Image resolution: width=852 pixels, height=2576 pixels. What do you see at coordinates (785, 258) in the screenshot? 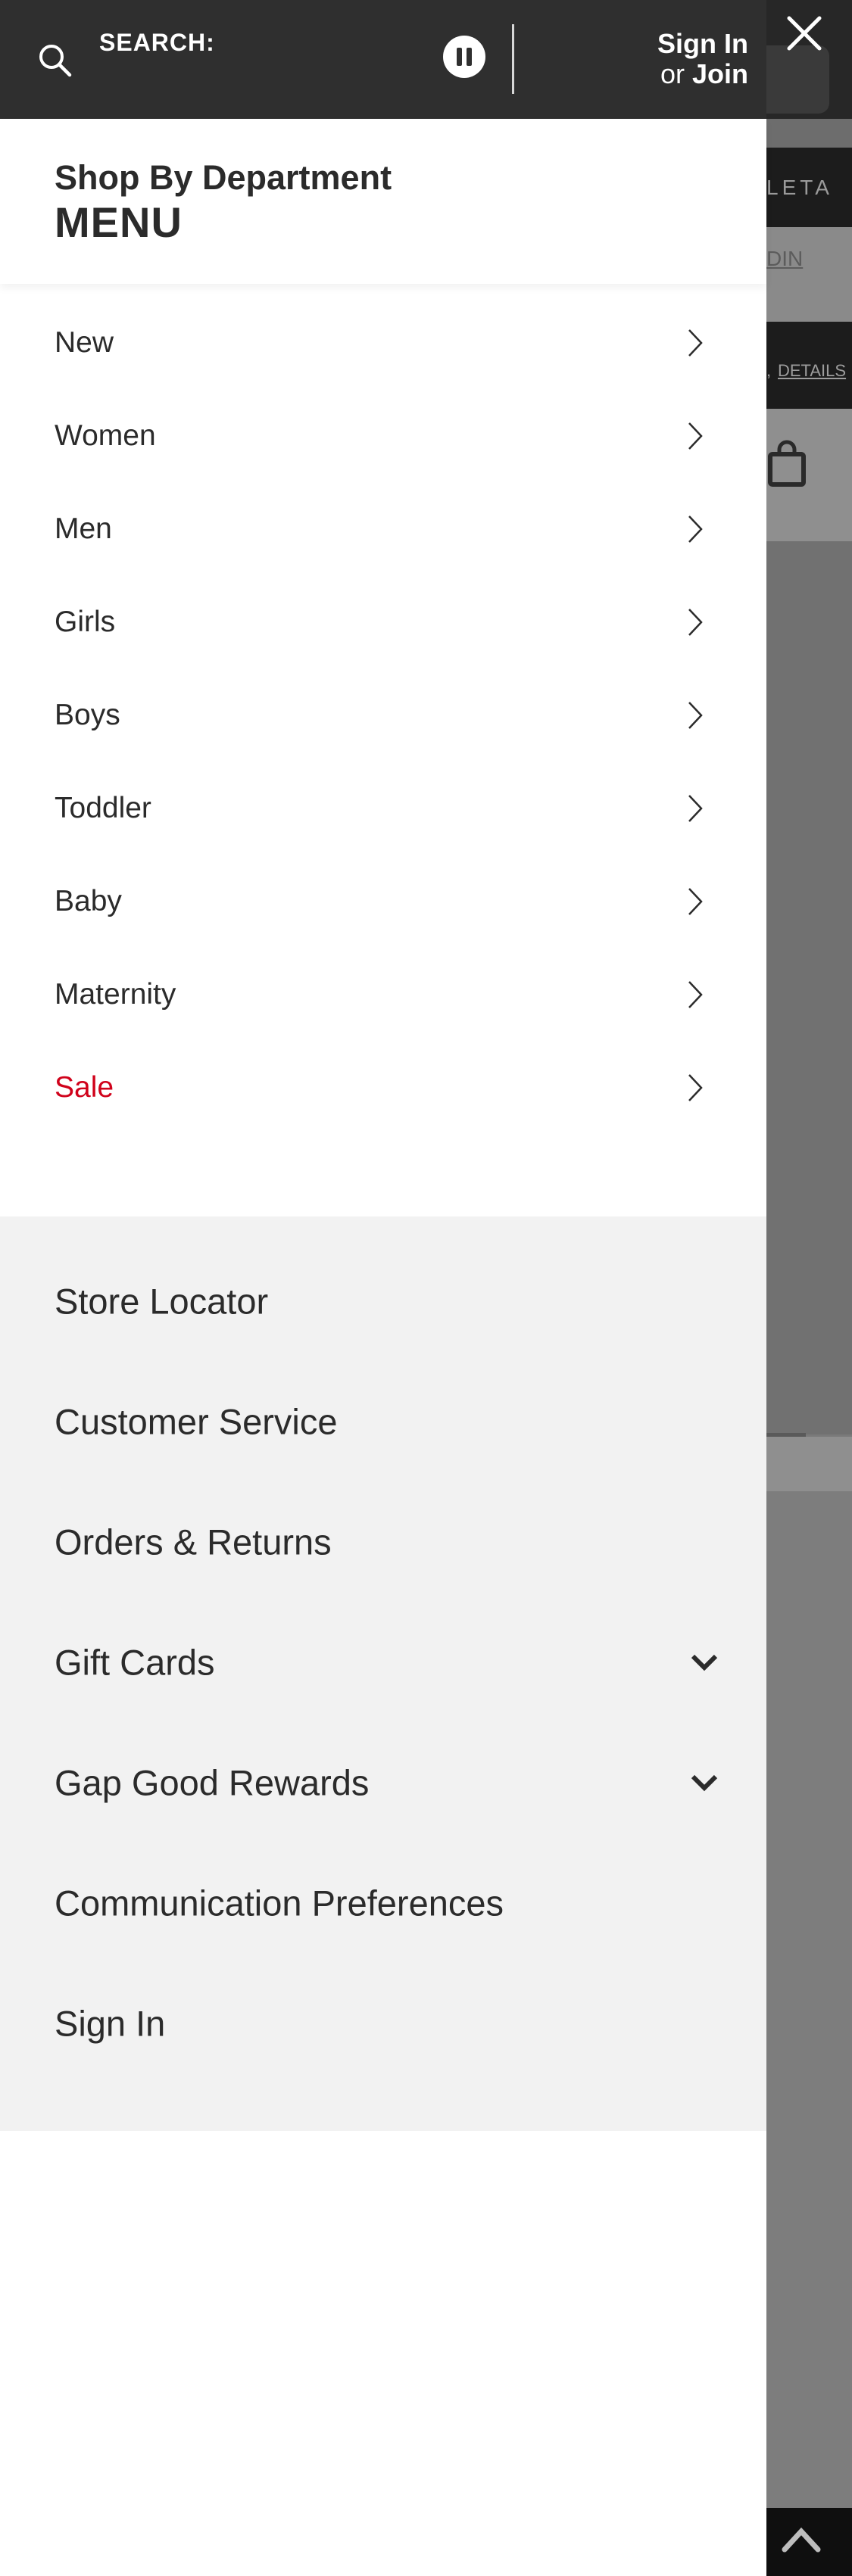
I see `bg-join-link: DIN` at bounding box center [785, 258].